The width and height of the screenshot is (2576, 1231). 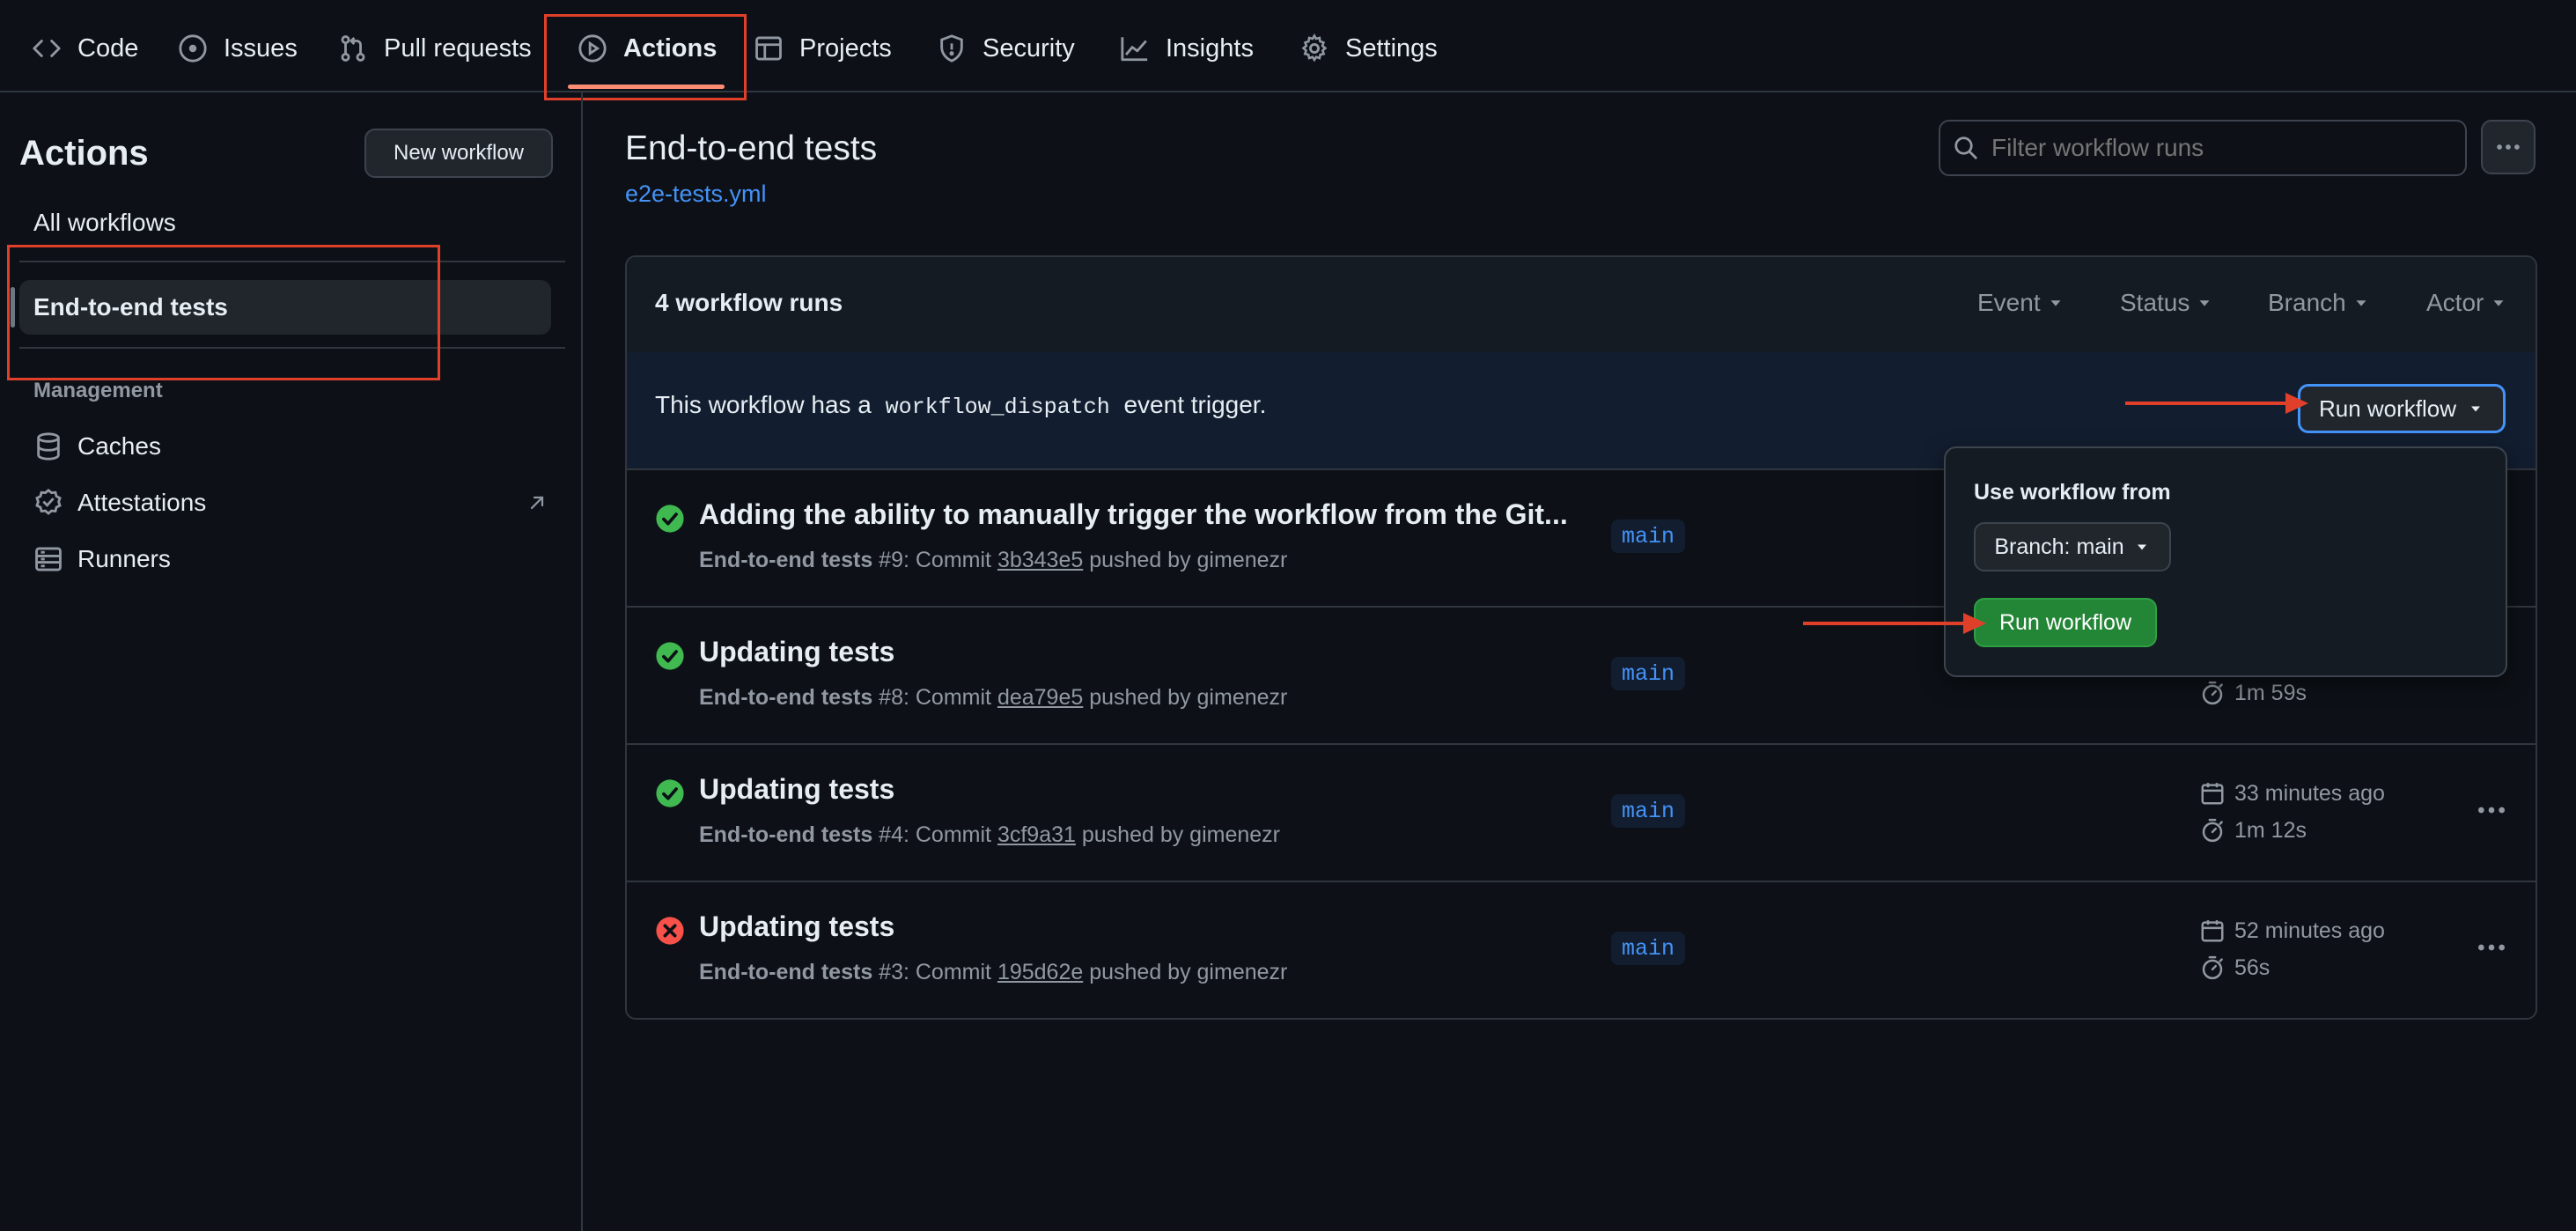 I want to click on workflow-file-link: e2e-tests.yml, so click(x=696, y=194).